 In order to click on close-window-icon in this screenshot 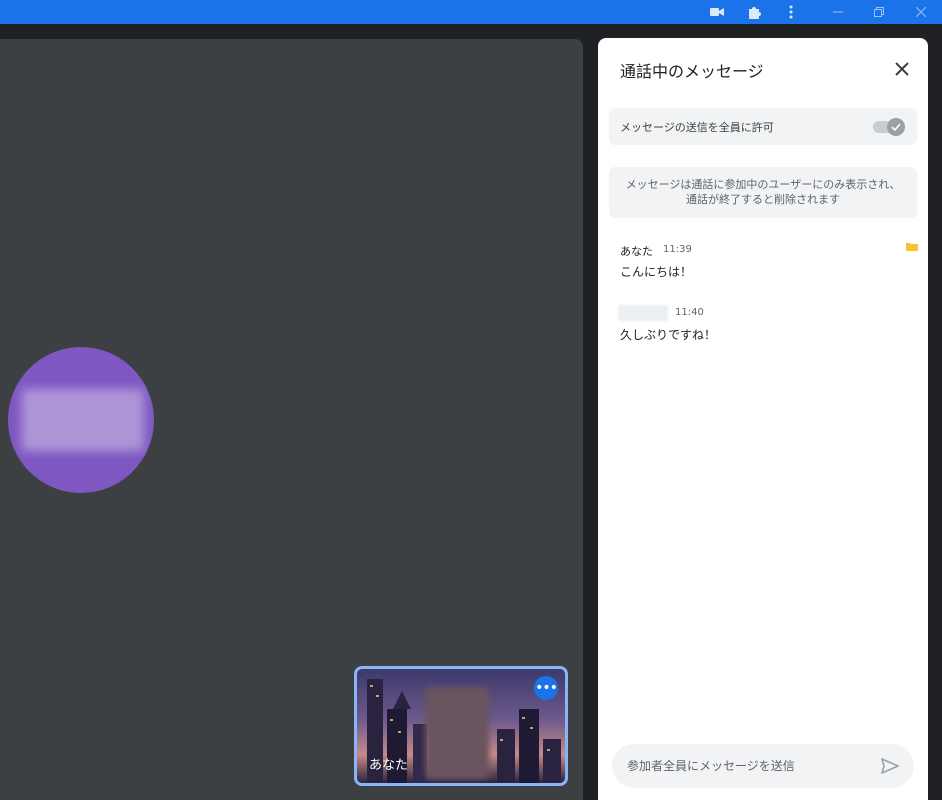, I will do `click(921, 12)`.